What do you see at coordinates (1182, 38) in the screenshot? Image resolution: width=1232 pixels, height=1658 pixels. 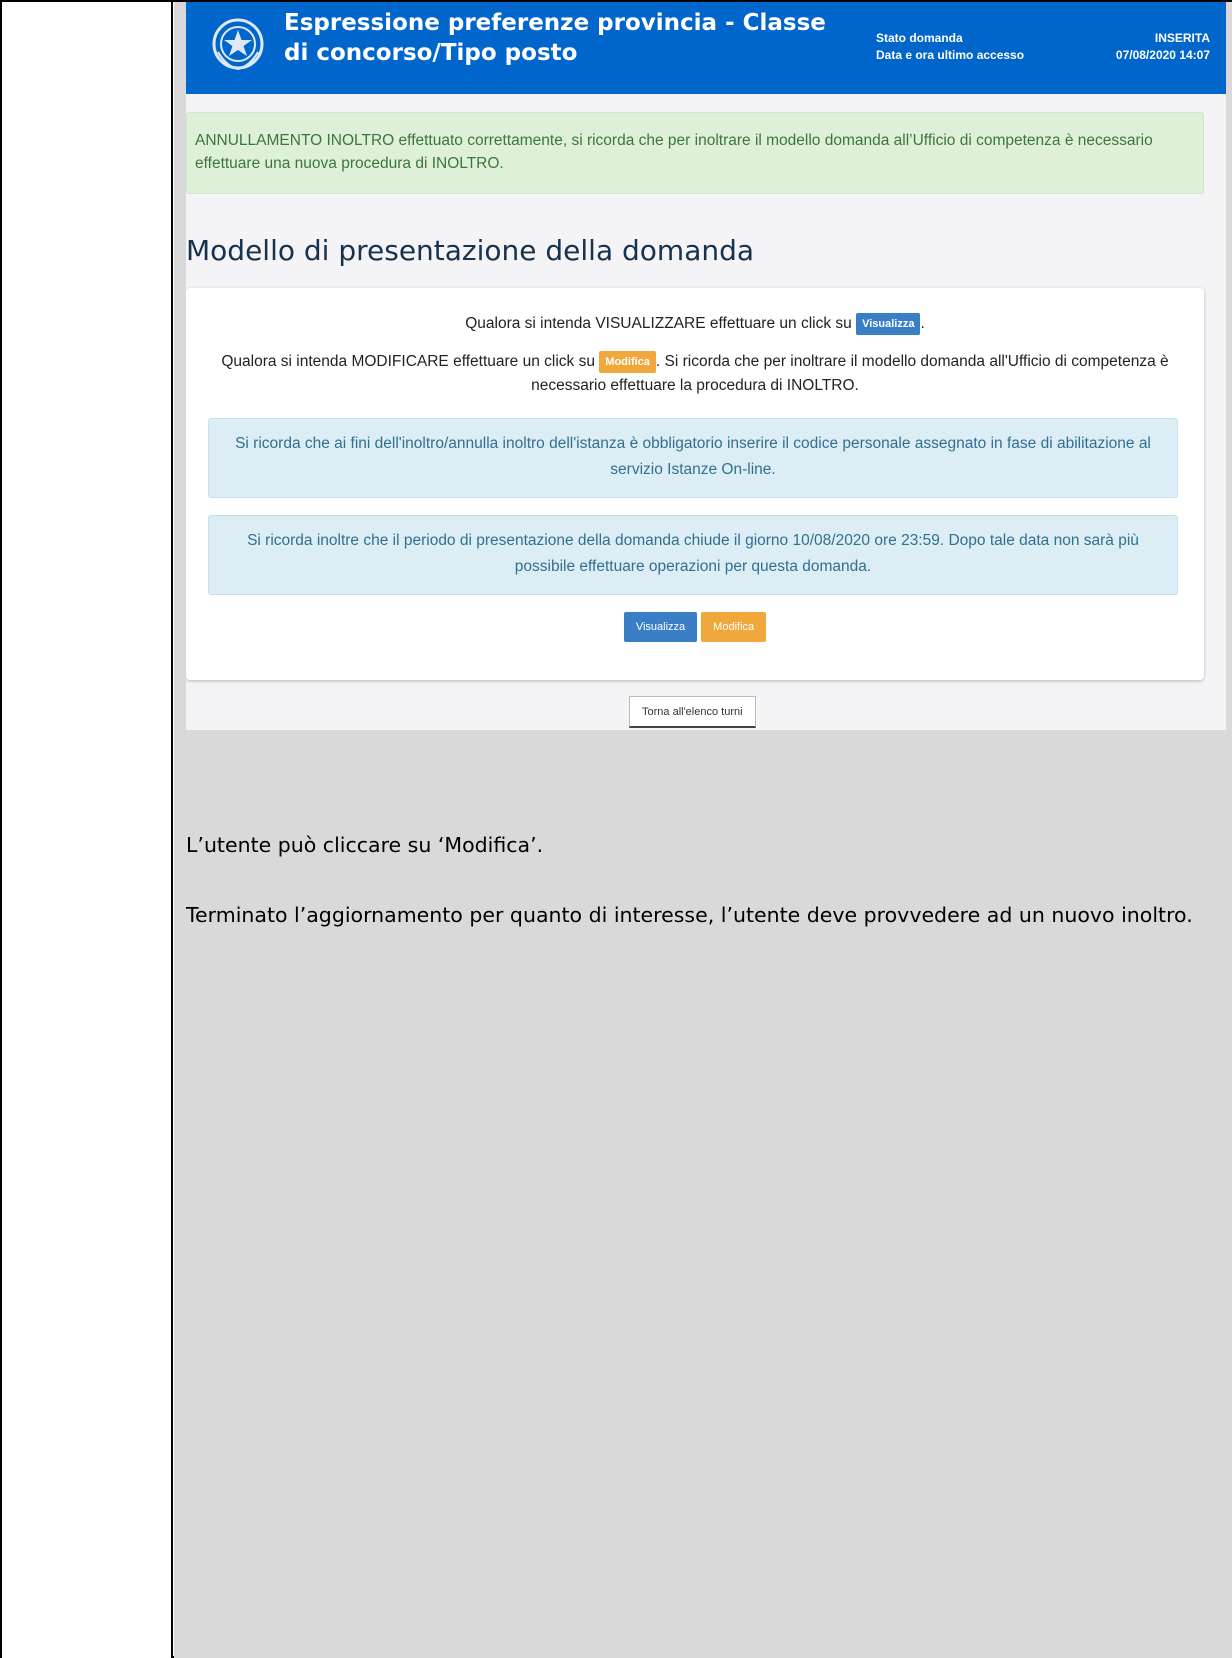 I see `status-value: INSERITA` at bounding box center [1182, 38].